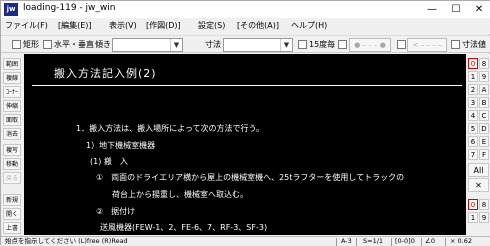  What do you see at coordinates (401, 44) in the screenshot?
I see `arrow-checkbox` at bounding box center [401, 44].